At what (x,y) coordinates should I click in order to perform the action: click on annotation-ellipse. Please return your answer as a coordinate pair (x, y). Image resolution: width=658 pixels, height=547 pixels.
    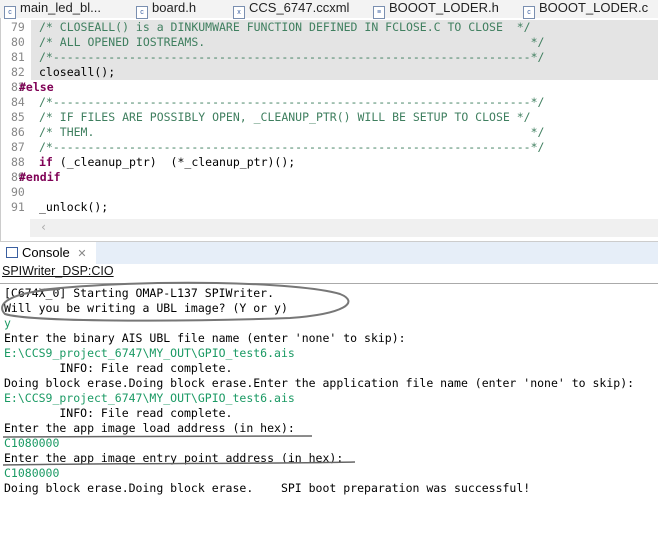
    Looking at the image, I should click on (175, 301).